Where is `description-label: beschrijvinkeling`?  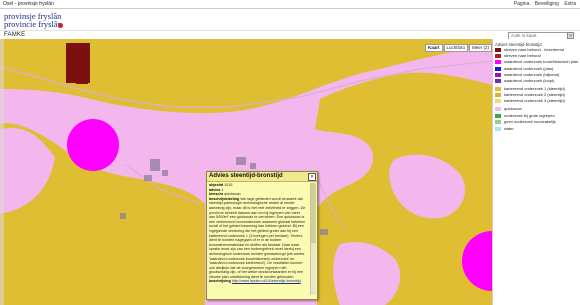 description-label: beschrijvinkeling is located at coordinates (224, 198).